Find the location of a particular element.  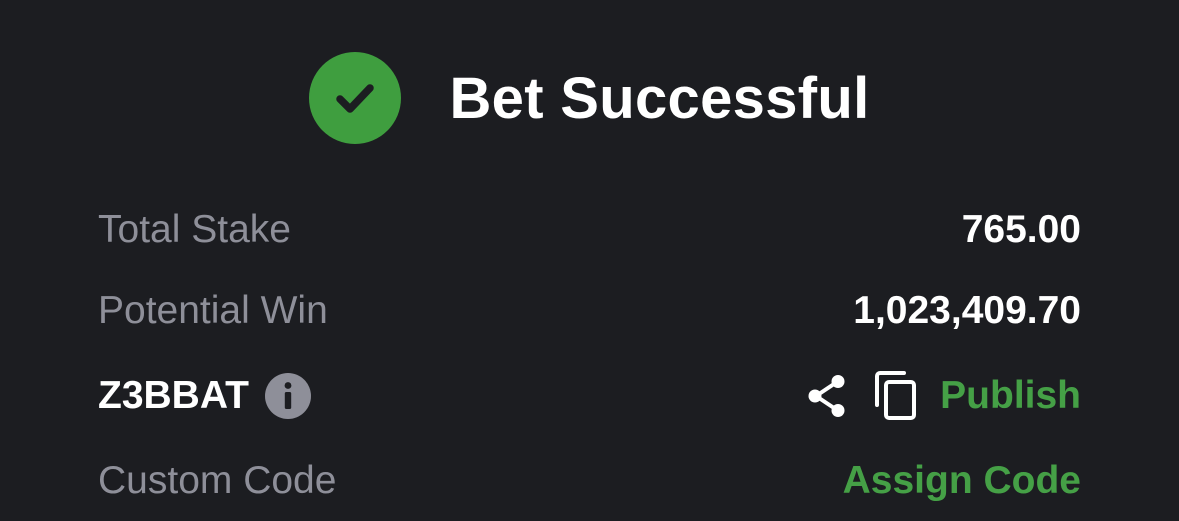

potential-win-label: Potential Win is located at coordinates (213, 310).